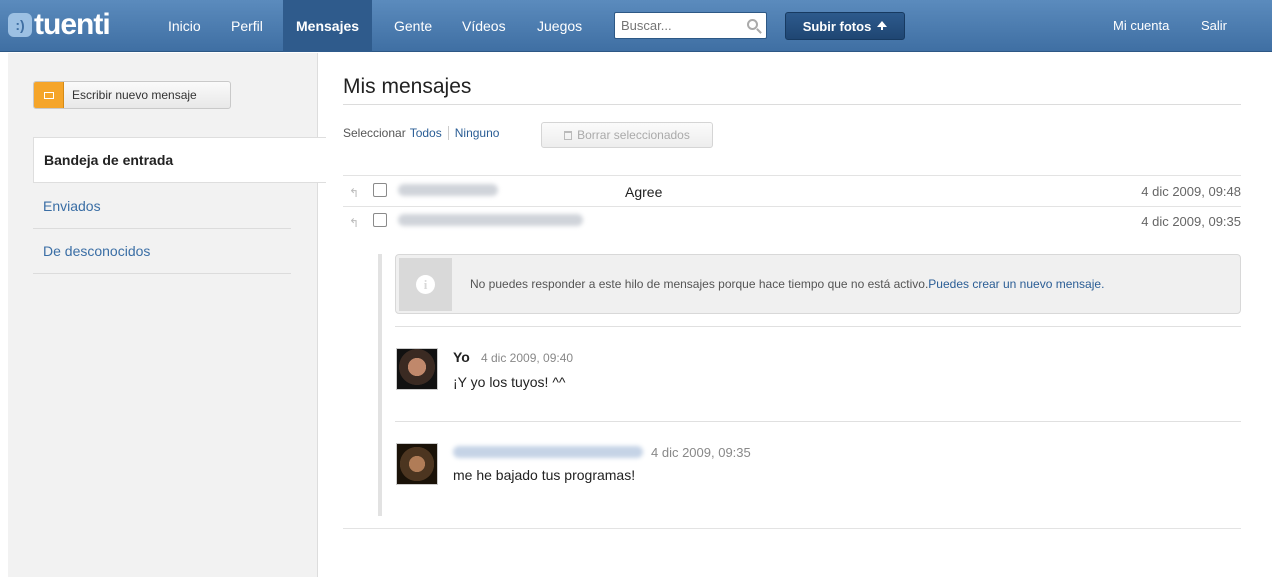 The width and height of the screenshot is (1272, 577). Describe the element at coordinates (484, 26) in the screenshot. I see `nav-videos: Vídeos` at that location.